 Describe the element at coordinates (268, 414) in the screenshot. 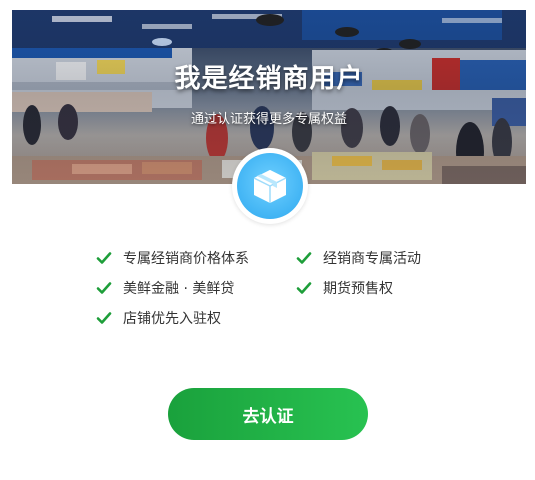

I see `certify-button: 去认证` at that location.